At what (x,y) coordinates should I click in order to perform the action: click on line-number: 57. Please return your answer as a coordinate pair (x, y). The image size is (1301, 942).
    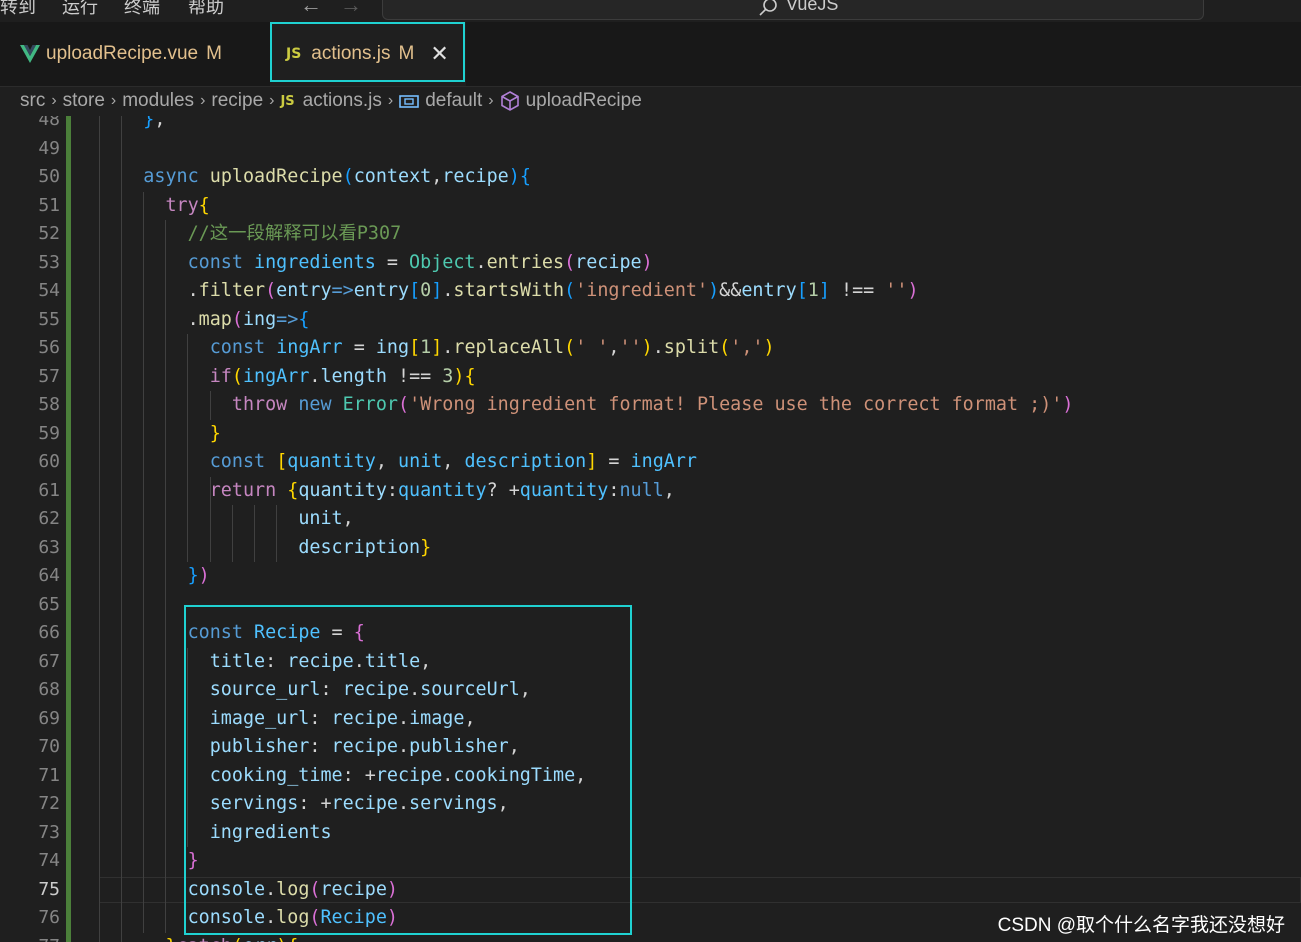
    Looking at the image, I should click on (49, 376).